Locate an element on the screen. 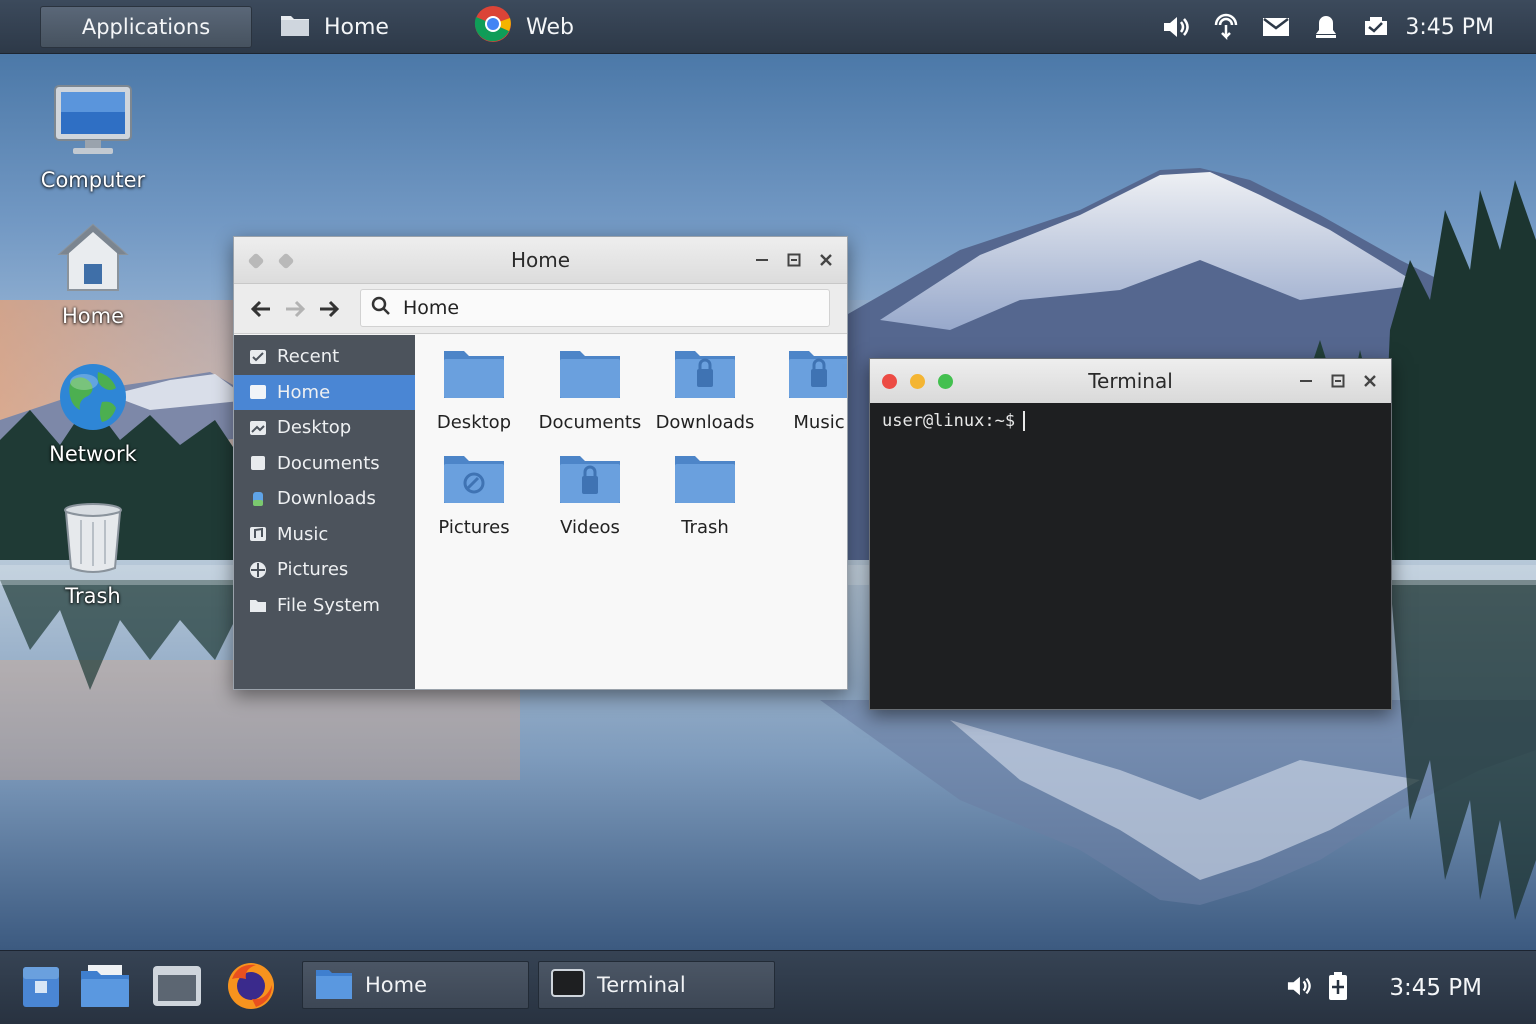 The width and height of the screenshot is (1536, 1024). firefox-icon is located at coordinates (251, 988).